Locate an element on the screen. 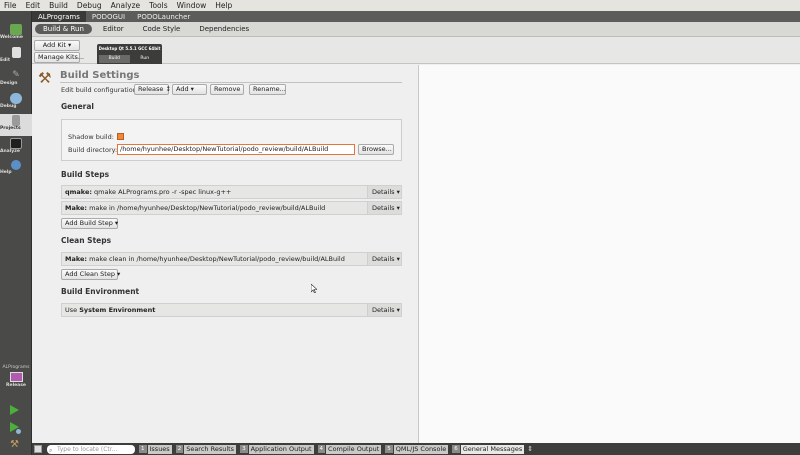 The height and width of the screenshot is (455, 800). menu-file: File is located at coordinates (10, 5).